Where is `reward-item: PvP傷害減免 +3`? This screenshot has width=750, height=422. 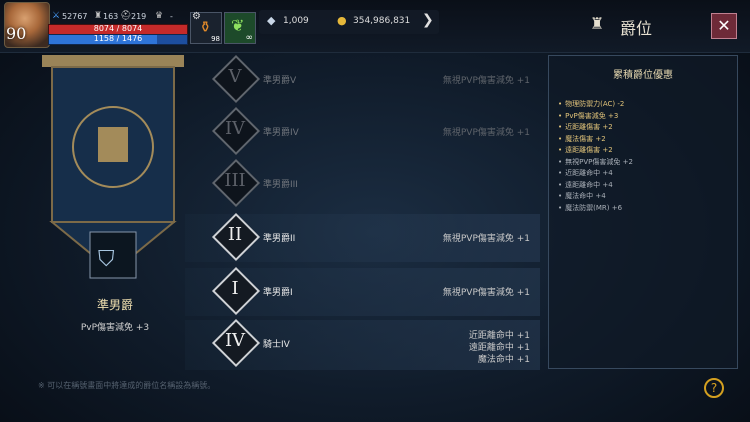
reward-item: PvP傷害減免 +3 is located at coordinates (595, 117).